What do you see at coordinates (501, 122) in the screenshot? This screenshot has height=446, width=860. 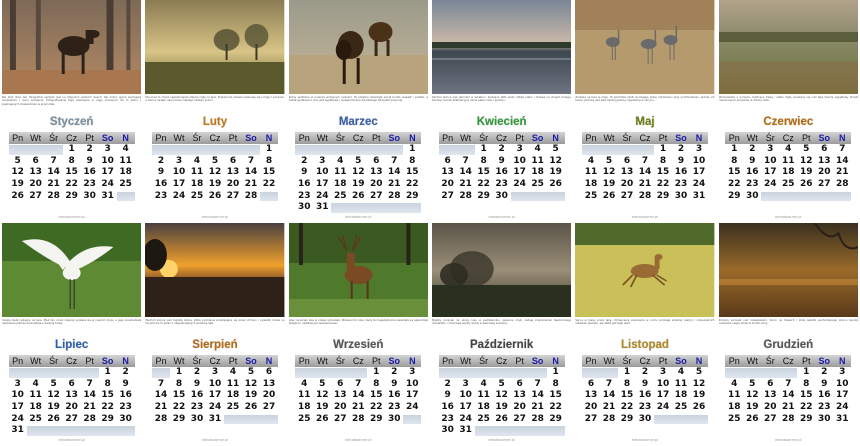 I see `month-name: Kwiecień` at bounding box center [501, 122].